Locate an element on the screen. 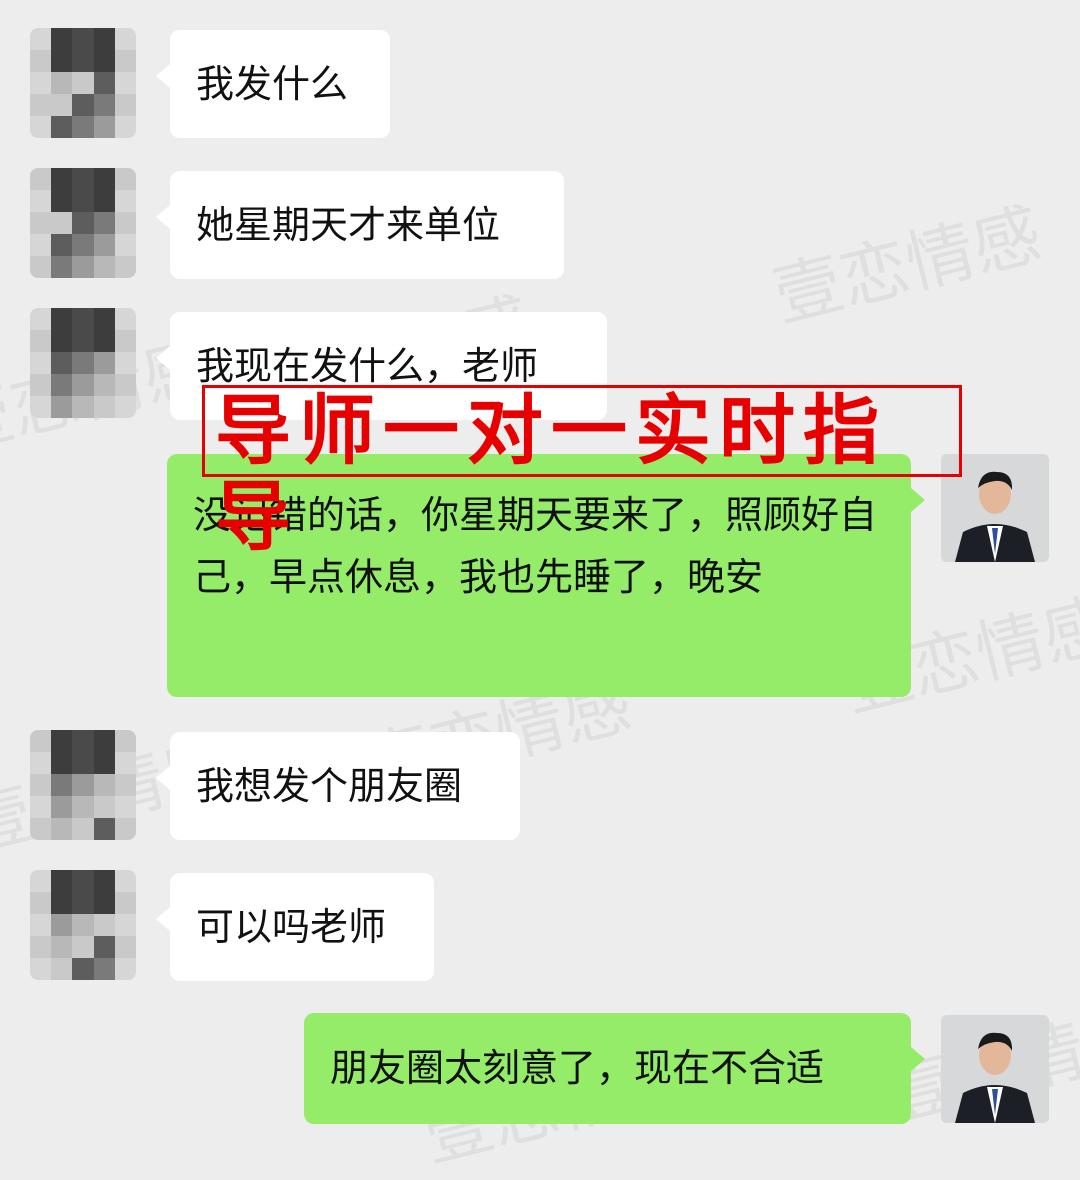 This screenshot has width=1080, height=1180. coach-portrait-image is located at coordinates (995, 1069).